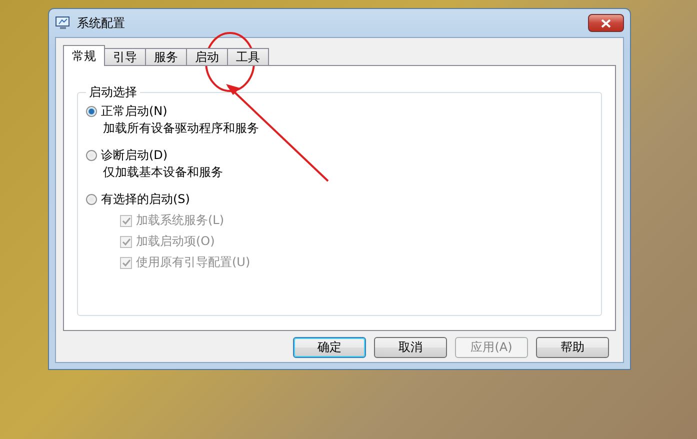 This screenshot has width=697, height=439. Describe the element at coordinates (207, 57) in the screenshot. I see `tab: 启动` at that location.